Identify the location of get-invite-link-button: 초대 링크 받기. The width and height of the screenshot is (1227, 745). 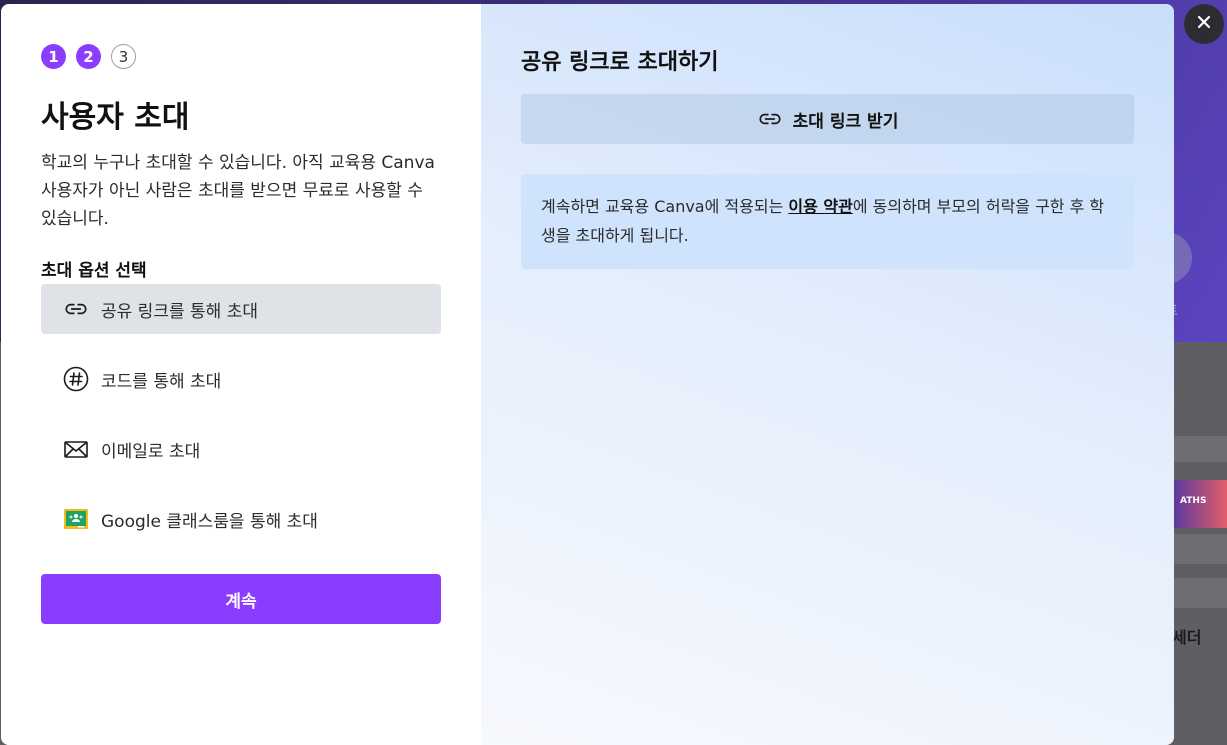
(827, 119).